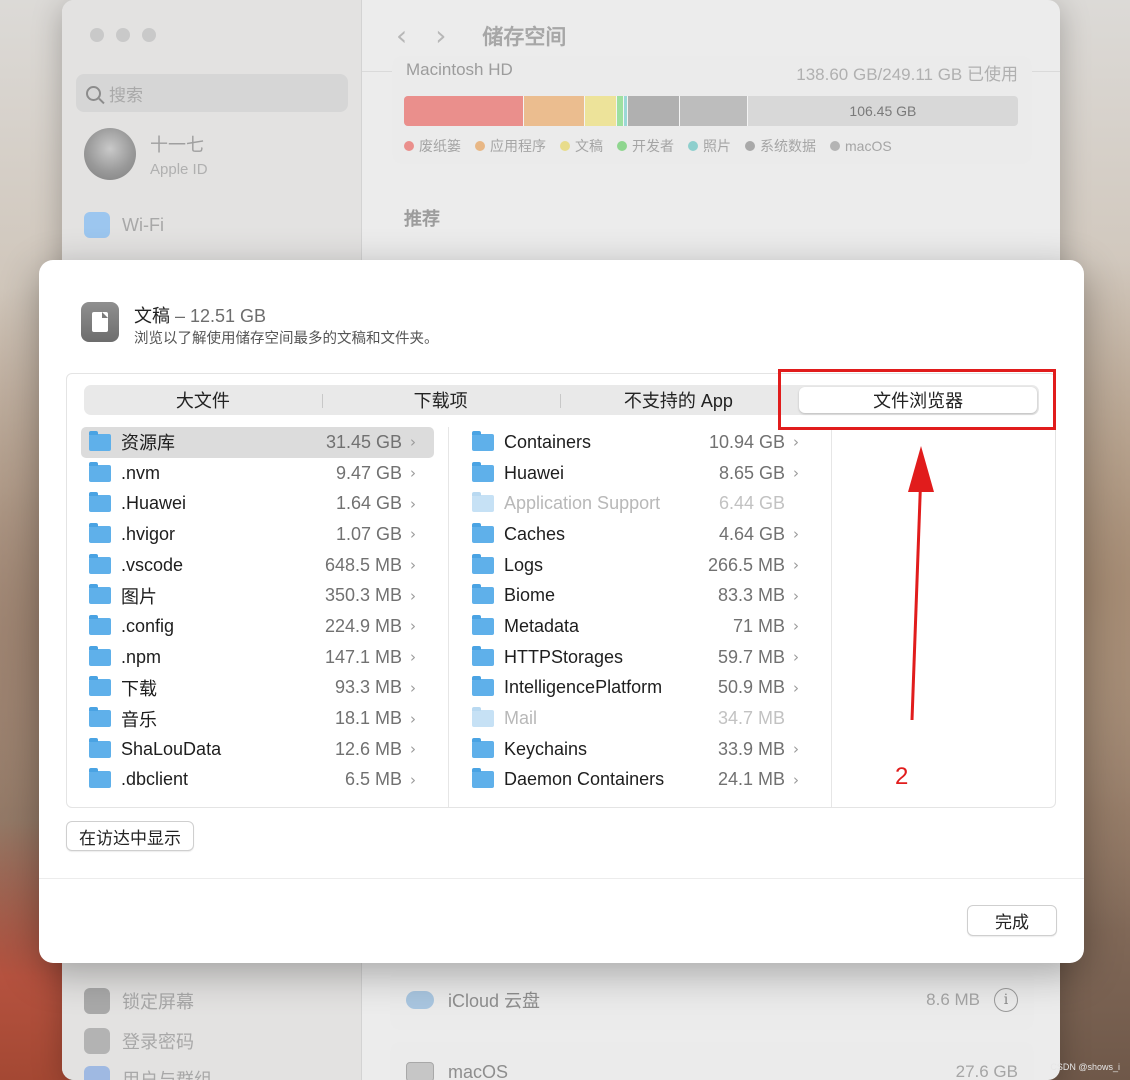 The width and height of the screenshot is (1130, 1080). Describe the element at coordinates (212, 93) in the screenshot. I see `search-field: 搜索` at that location.